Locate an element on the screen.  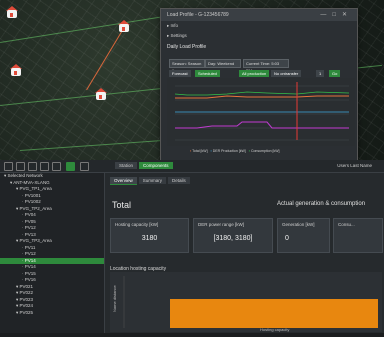
hosting-bar is located at coordinates (274, 313).